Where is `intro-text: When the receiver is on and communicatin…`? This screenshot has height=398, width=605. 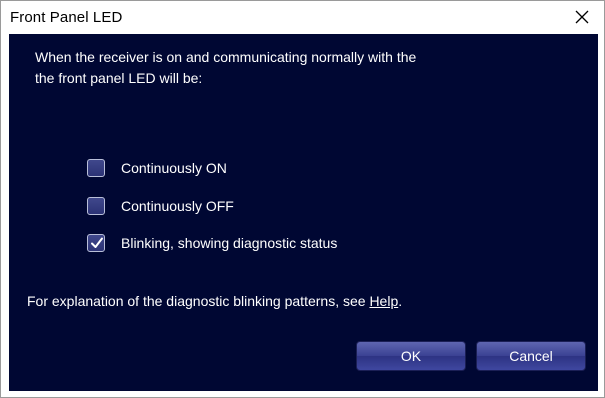 intro-text: When the receiver is on and communicatin… is located at coordinates (300, 68).